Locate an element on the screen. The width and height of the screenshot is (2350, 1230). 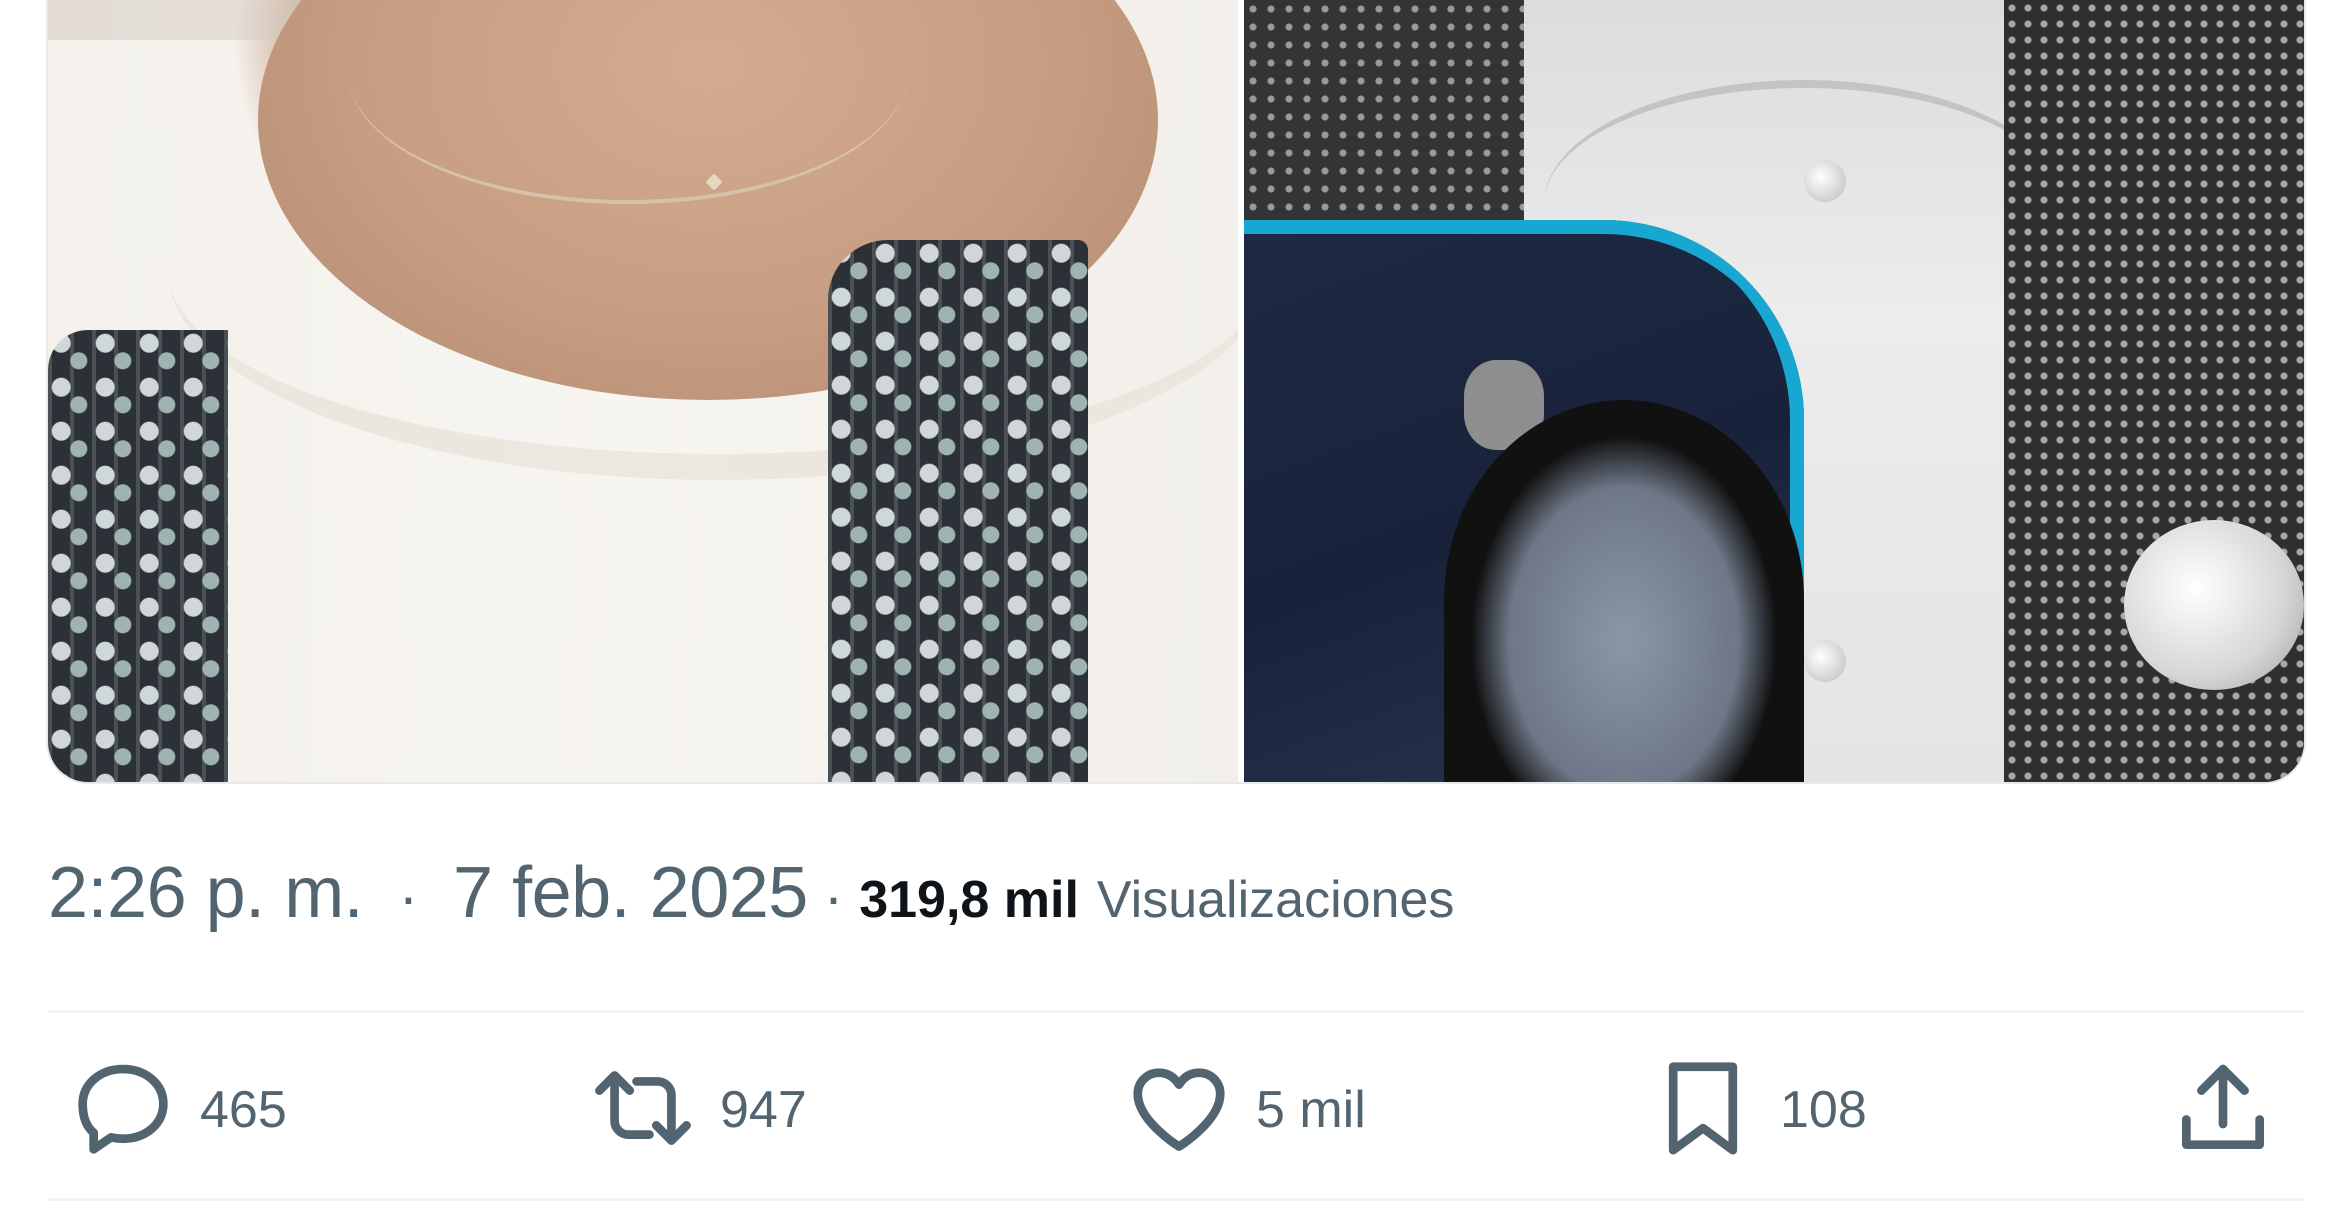
like-button: 5 mil is located at coordinates (1245, 1110).